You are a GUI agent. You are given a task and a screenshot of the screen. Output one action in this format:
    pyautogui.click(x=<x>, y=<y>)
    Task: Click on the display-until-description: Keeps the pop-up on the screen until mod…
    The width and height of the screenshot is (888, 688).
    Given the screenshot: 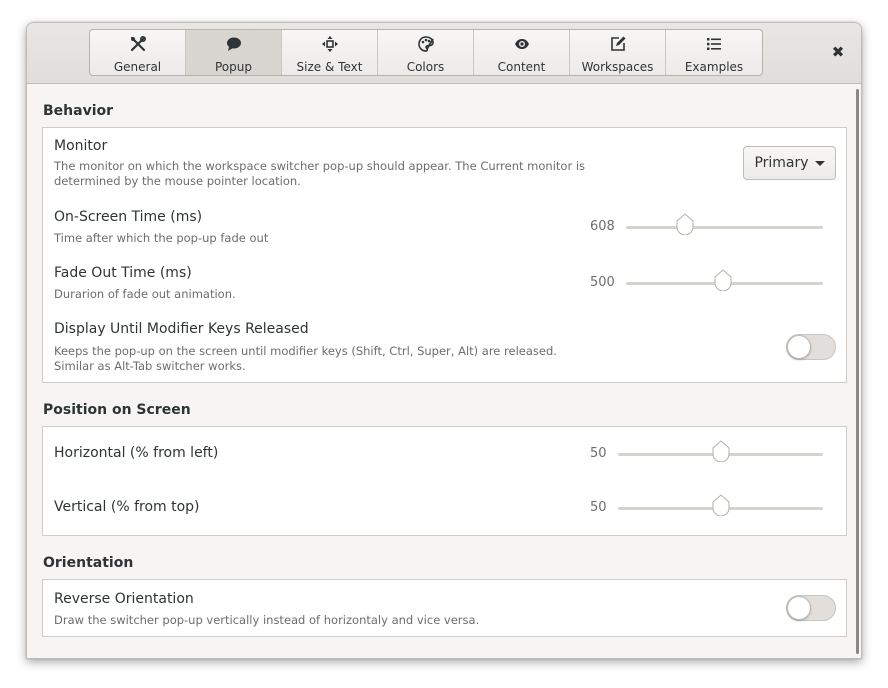 What is the action you would take?
    pyautogui.click(x=305, y=358)
    